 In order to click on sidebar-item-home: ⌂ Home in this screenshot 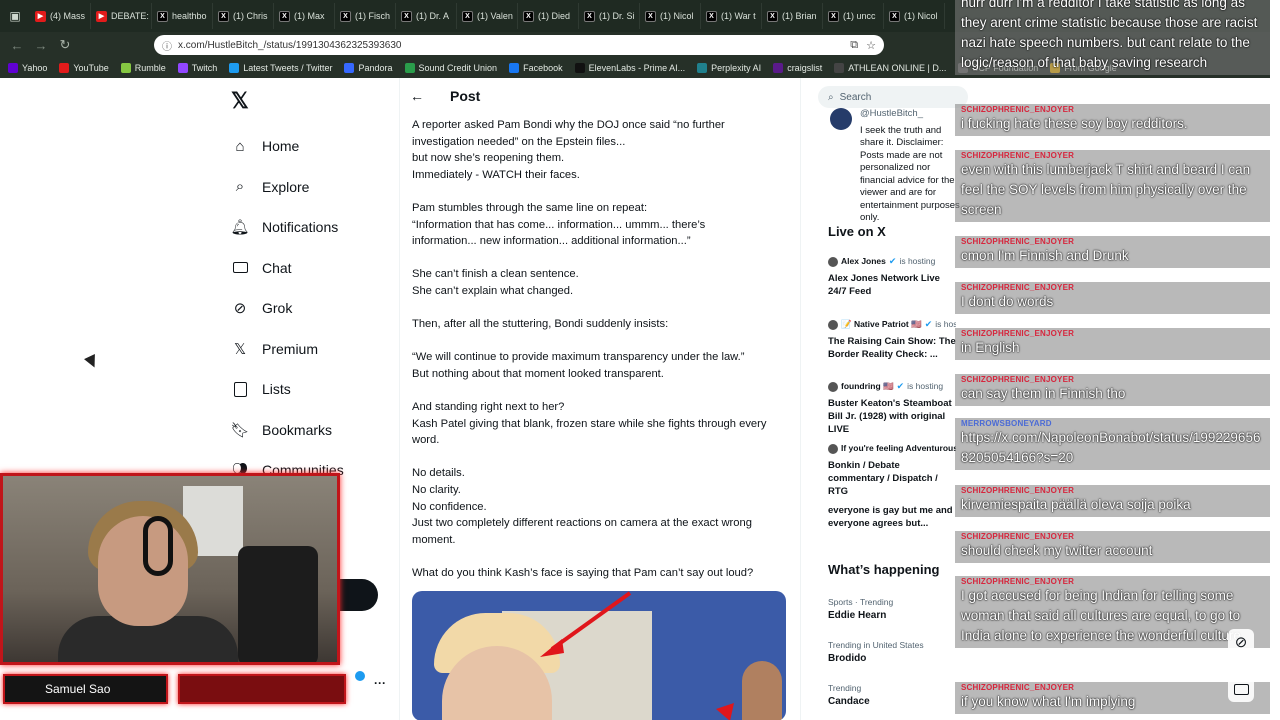, I will do `click(313, 146)`.